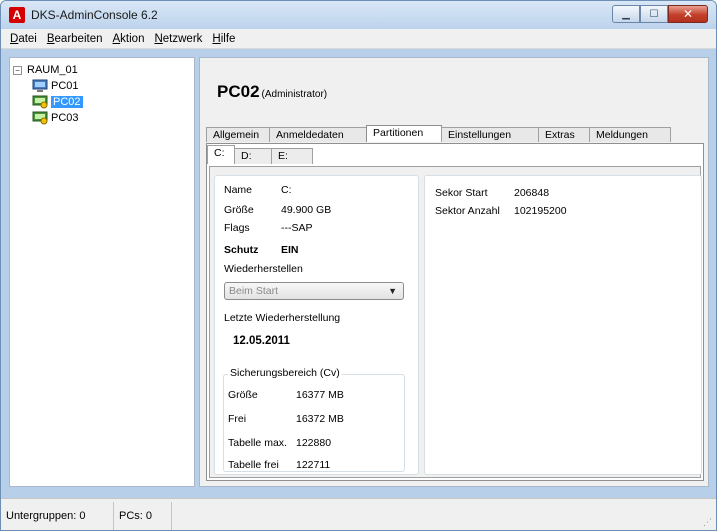  I want to click on maximize-button: ☐, so click(654, 14).